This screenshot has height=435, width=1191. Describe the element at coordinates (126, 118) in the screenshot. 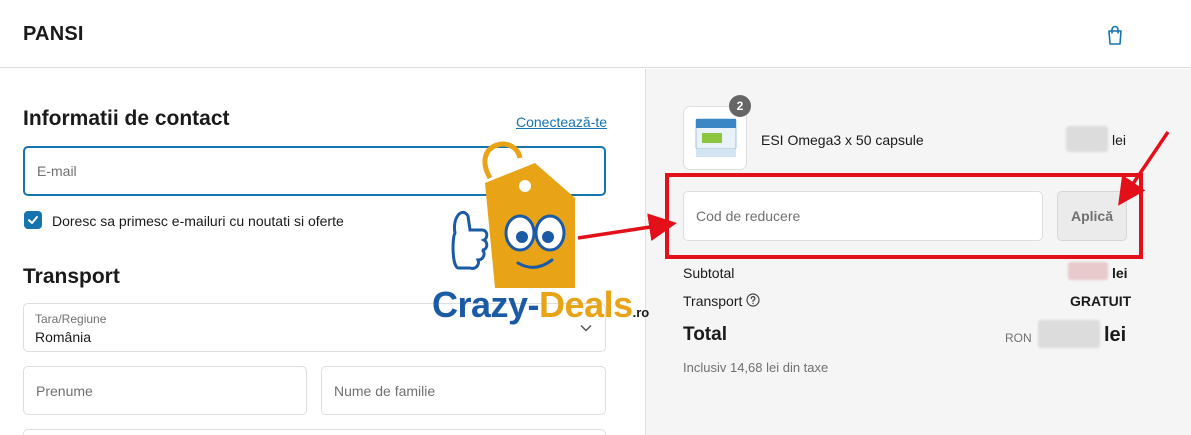

I see `contact-heading: Informatii de contact` at that location.